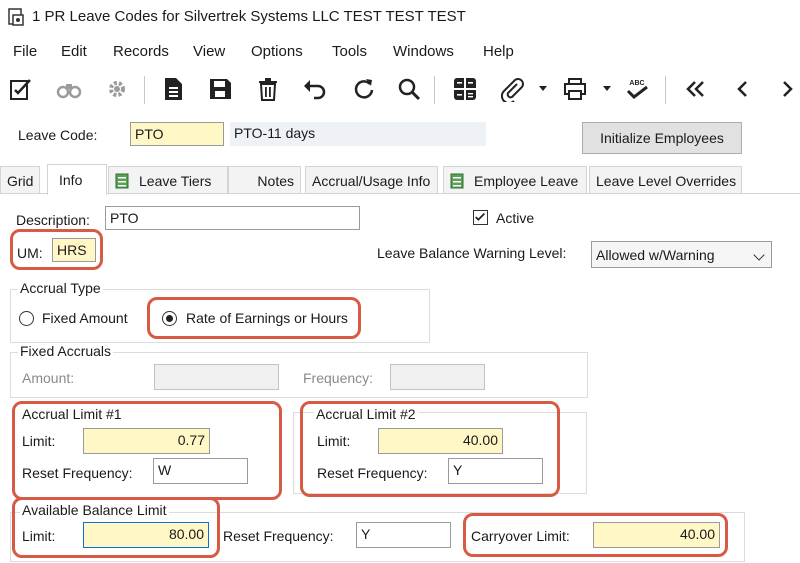 The width and height of the screenshot is (800, 563). Describe the element at coordinates (372, 473) in the screenshot. I see `reset-frequency-2-label: Reset Frequency:` at that location.